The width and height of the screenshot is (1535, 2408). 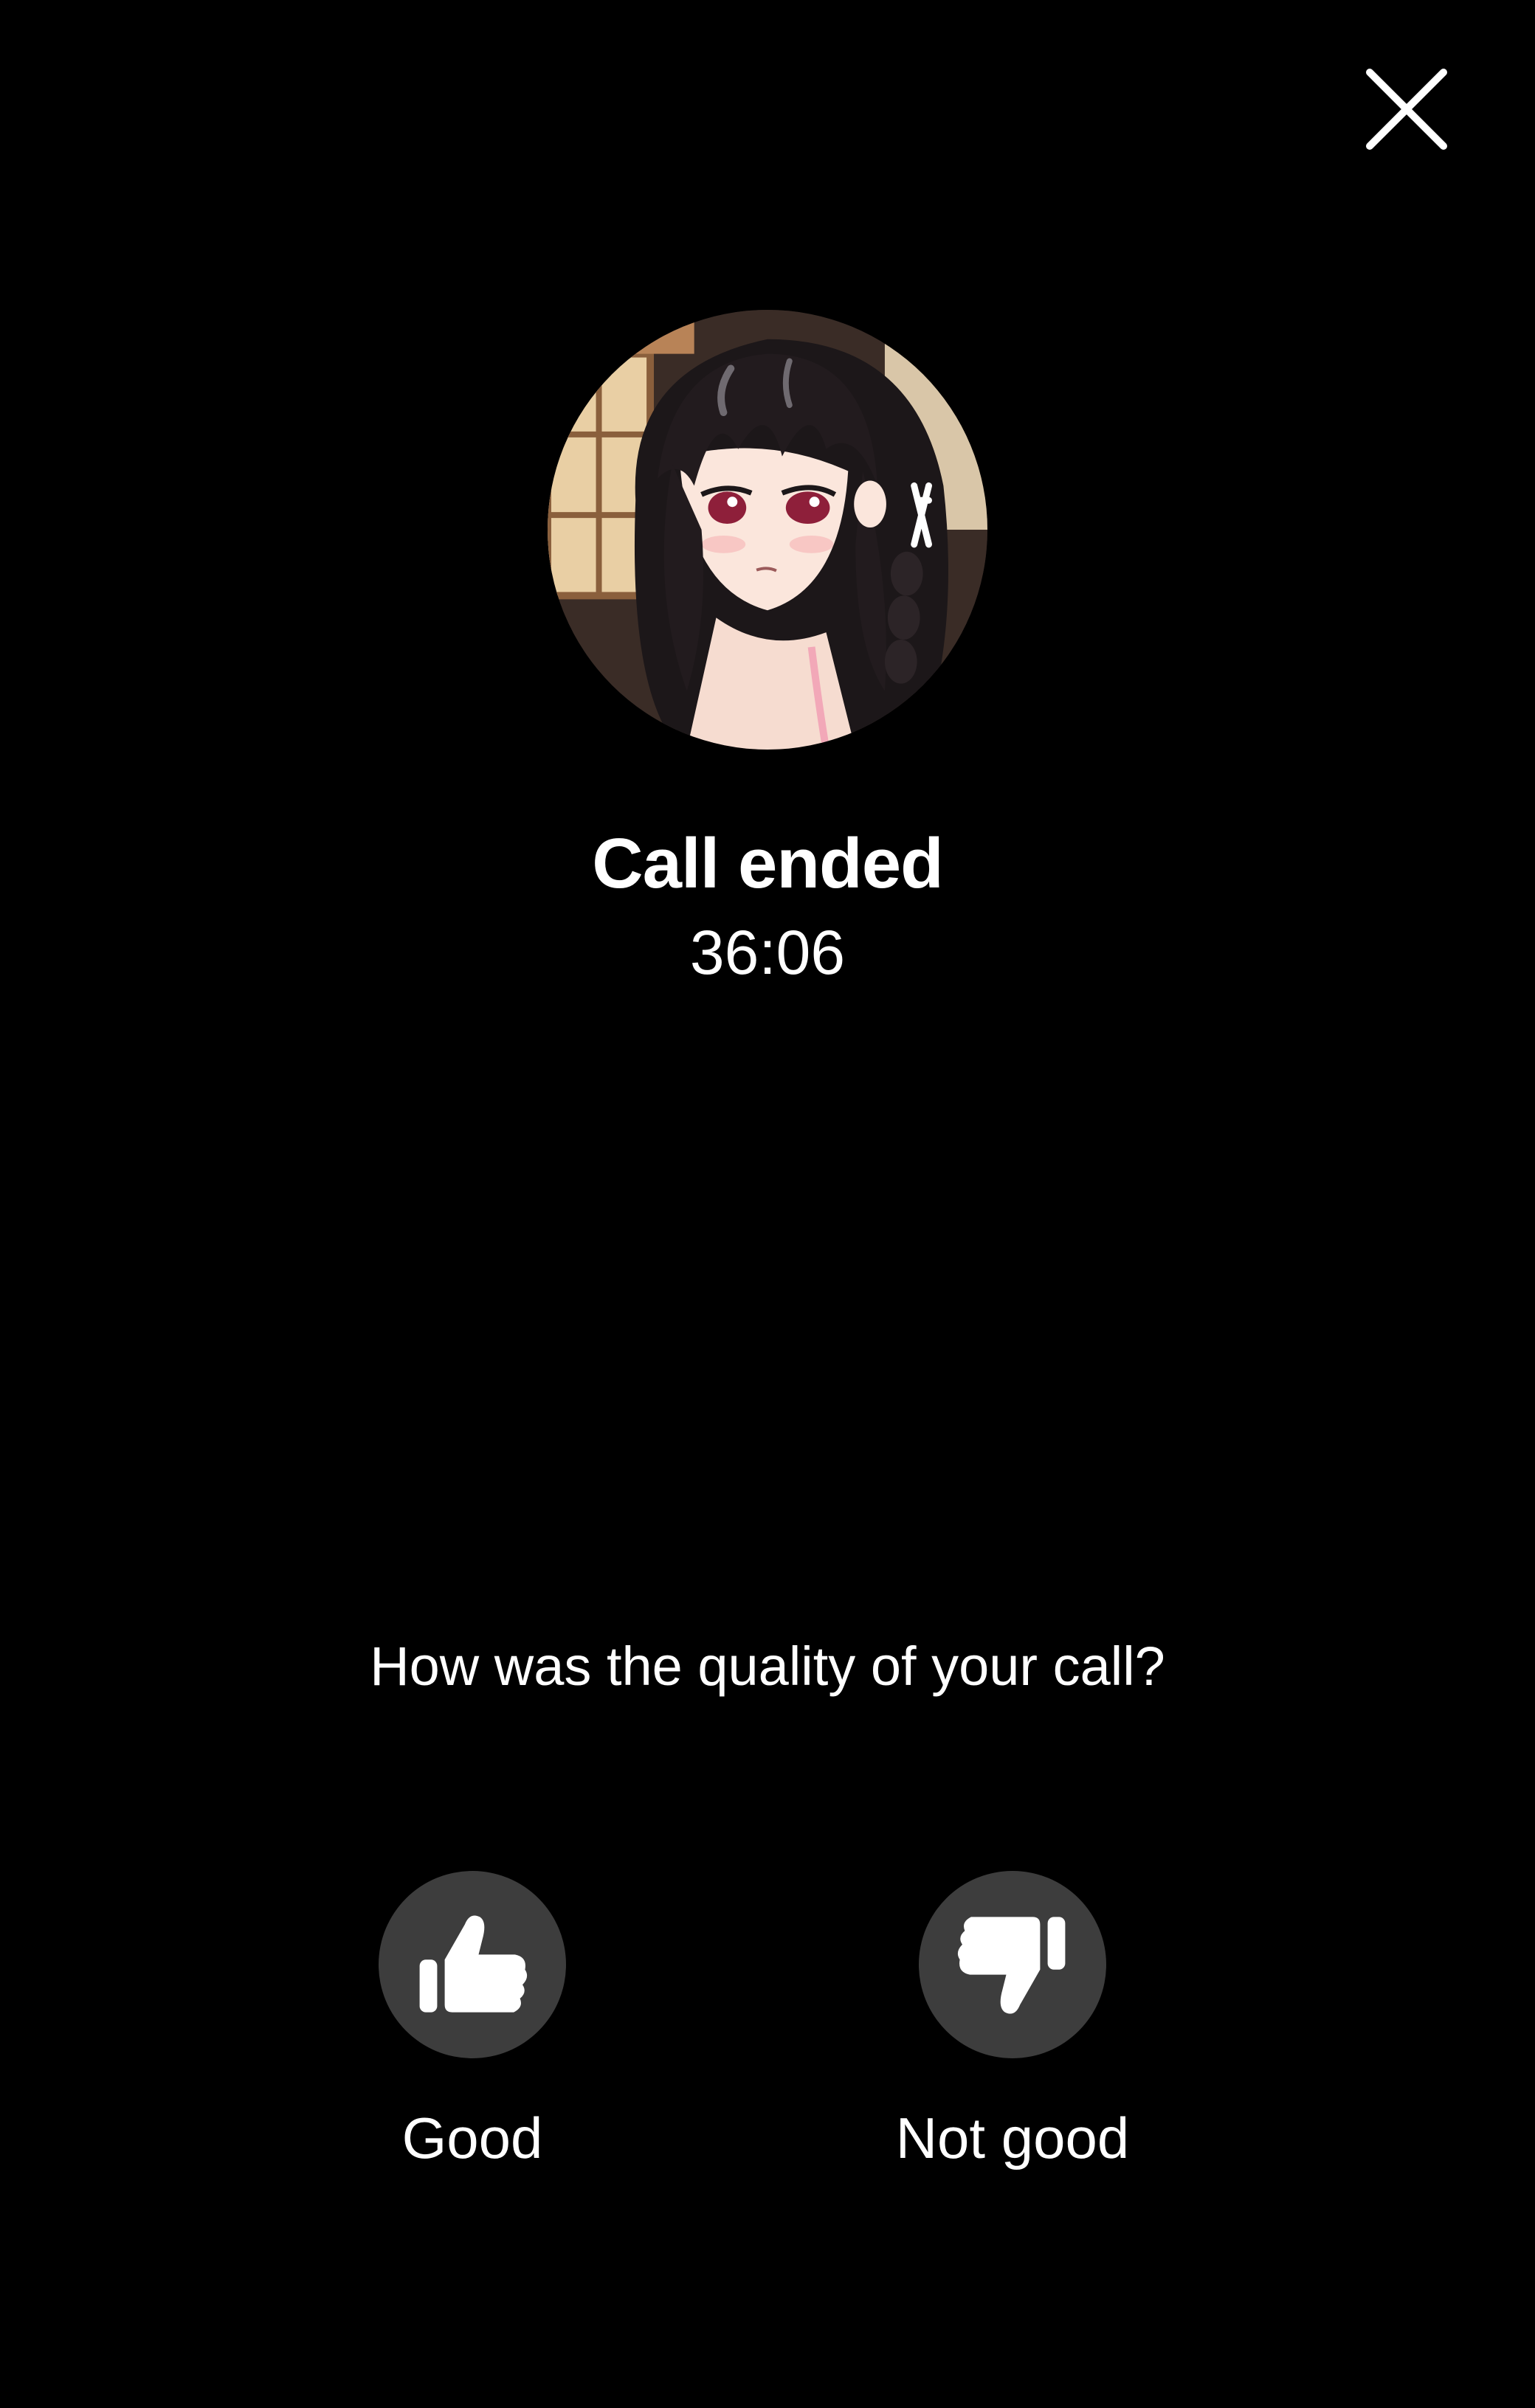 I want to click on thumbs-up-icon, so click(x=473, y=1964).